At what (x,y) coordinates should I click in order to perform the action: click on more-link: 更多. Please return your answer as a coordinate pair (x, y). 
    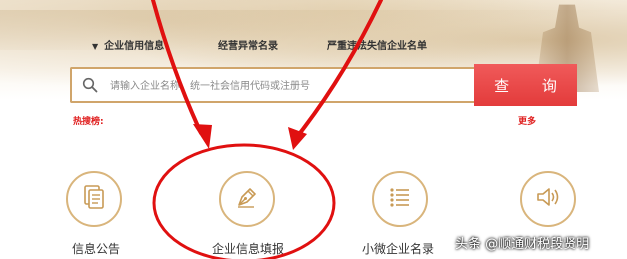
    Looking at the image, I should click on (527, 120).